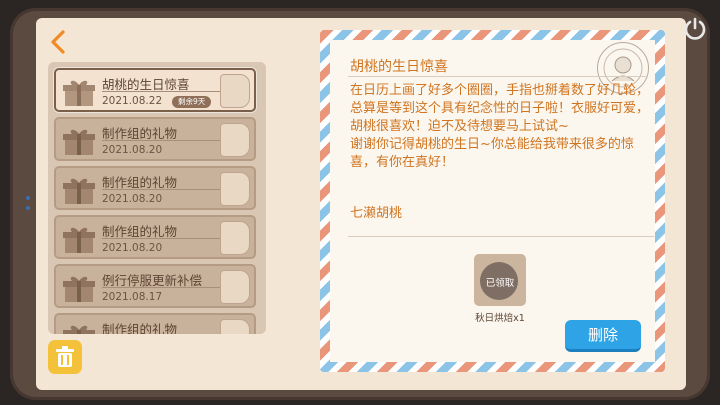  What do you see at coordinates (399, 67) in the screenshot?
I see `letter-title: 胡桃的生日惊喜` at bounding box center [399, 67].